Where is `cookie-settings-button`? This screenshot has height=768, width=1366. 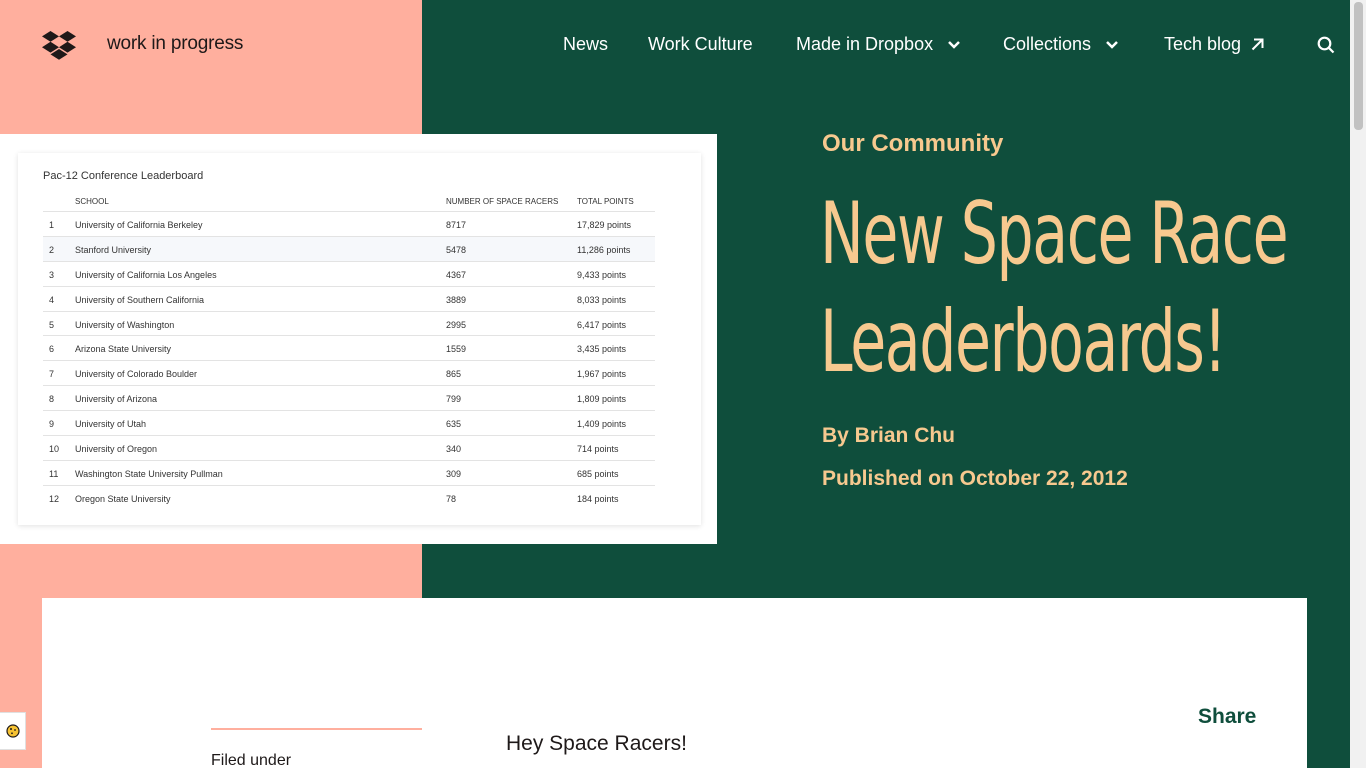
cookie-settings-button is located at coordinates (13, 731).